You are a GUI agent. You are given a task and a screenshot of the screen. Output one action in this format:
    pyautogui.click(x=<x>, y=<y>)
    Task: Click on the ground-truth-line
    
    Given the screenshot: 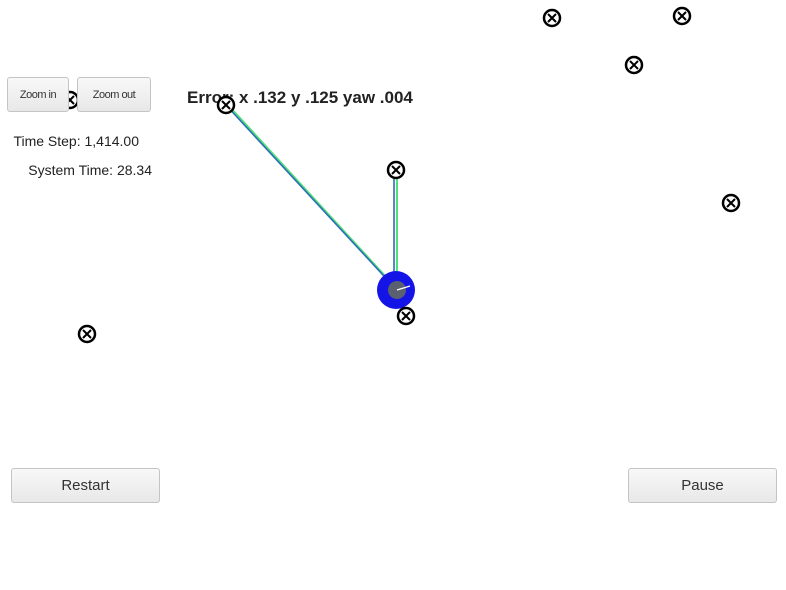 What is the action you would take?
    pyautogui.click(x=313, y=197)
    